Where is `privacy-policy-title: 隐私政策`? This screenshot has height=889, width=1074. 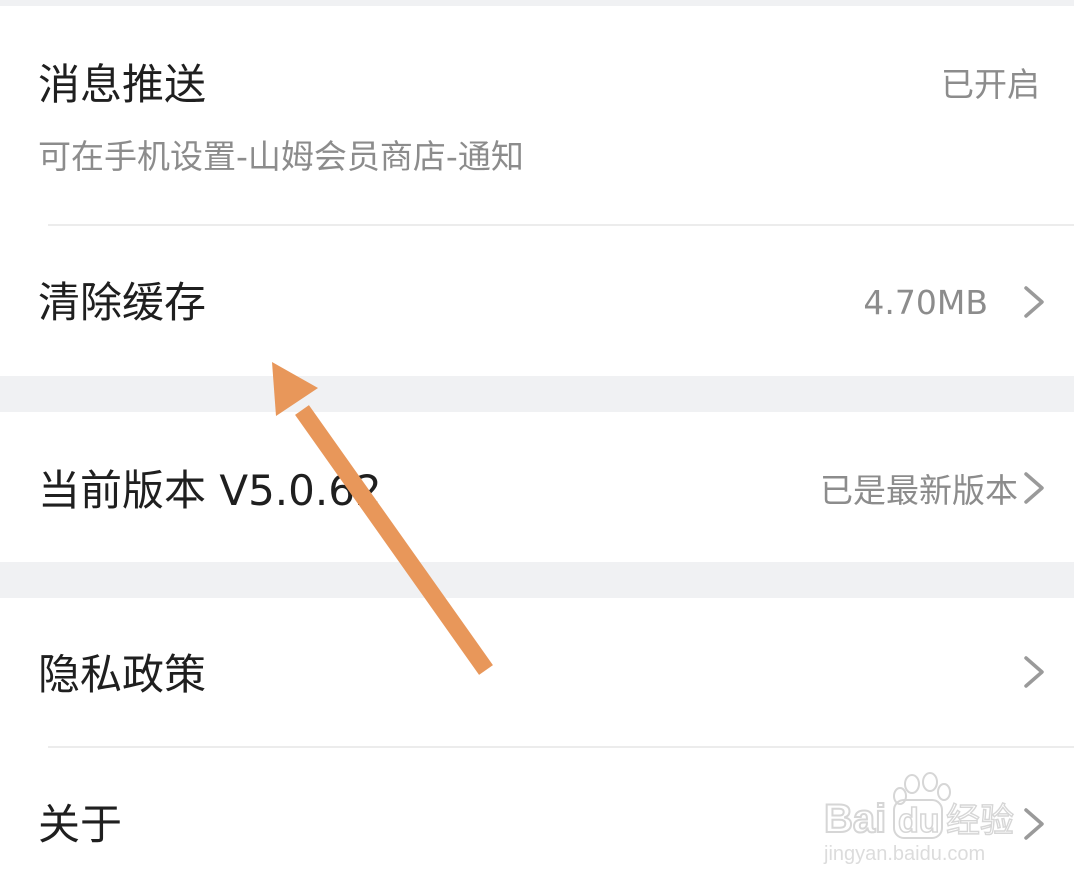
privacy-policy-title: 隐私政策 is located at coordinates (122, 674).